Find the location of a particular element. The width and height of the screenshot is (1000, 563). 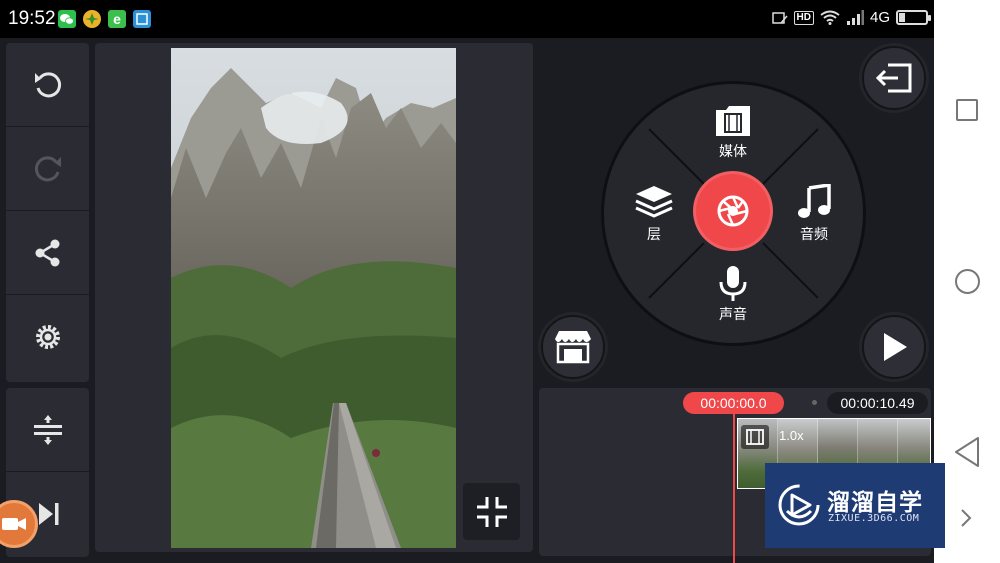

status-bar: 19:52 e HD 4G is located at coordinates (467, 19).